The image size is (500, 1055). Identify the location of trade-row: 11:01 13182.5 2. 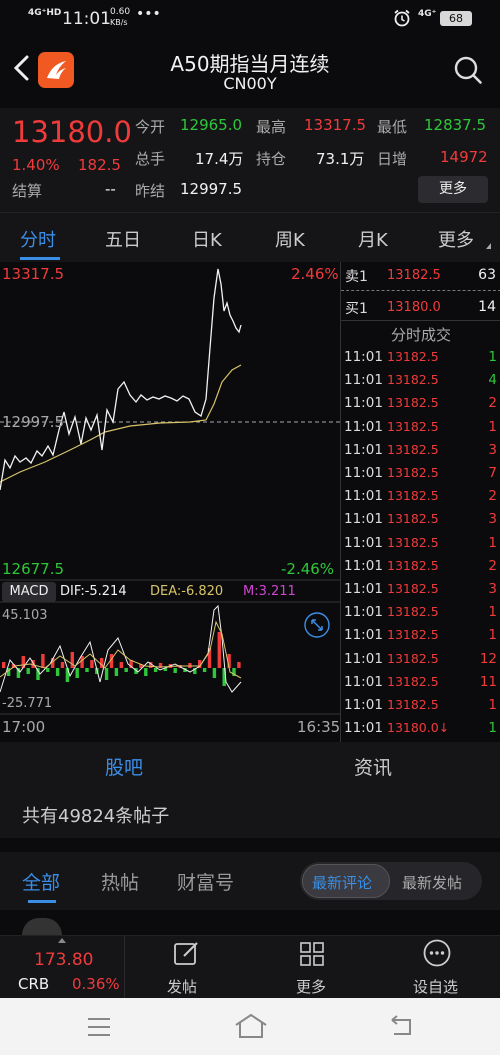
(420, 567).